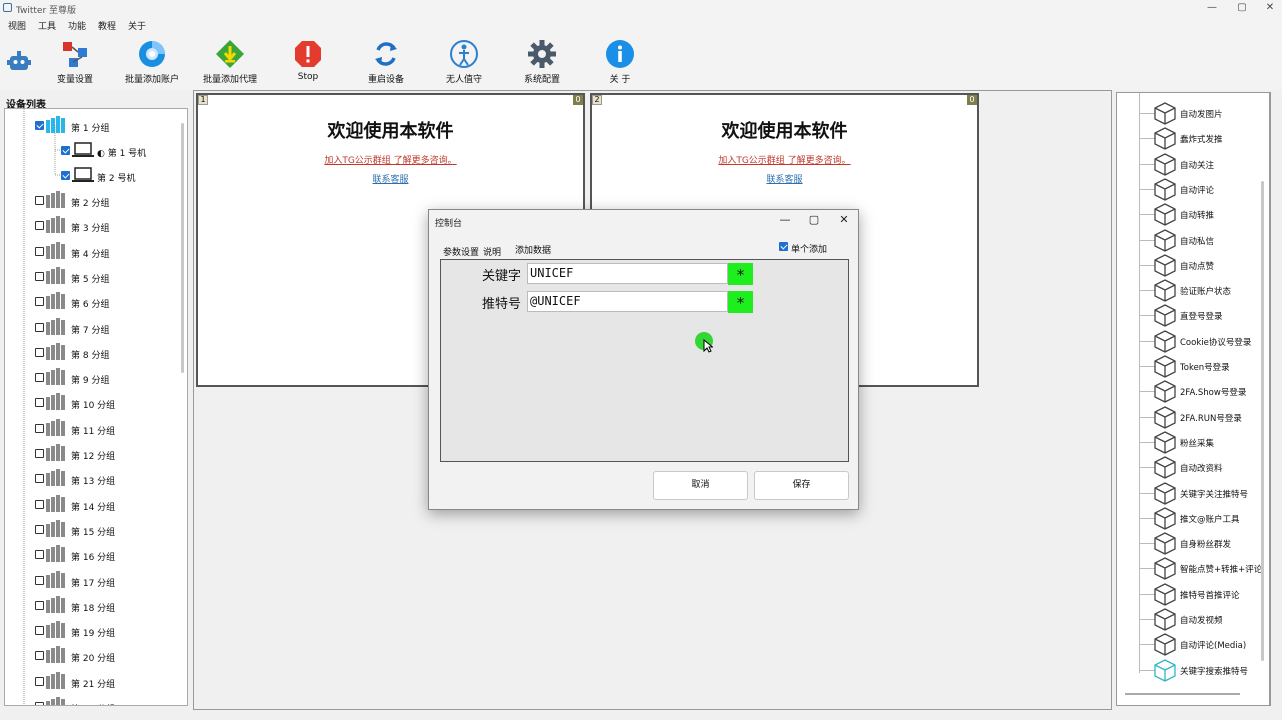 Image resolution: width=1282 pixels, height=720 pixels. I want to click on function-item: 2FA.RUN号登录, so click(1192, 417).